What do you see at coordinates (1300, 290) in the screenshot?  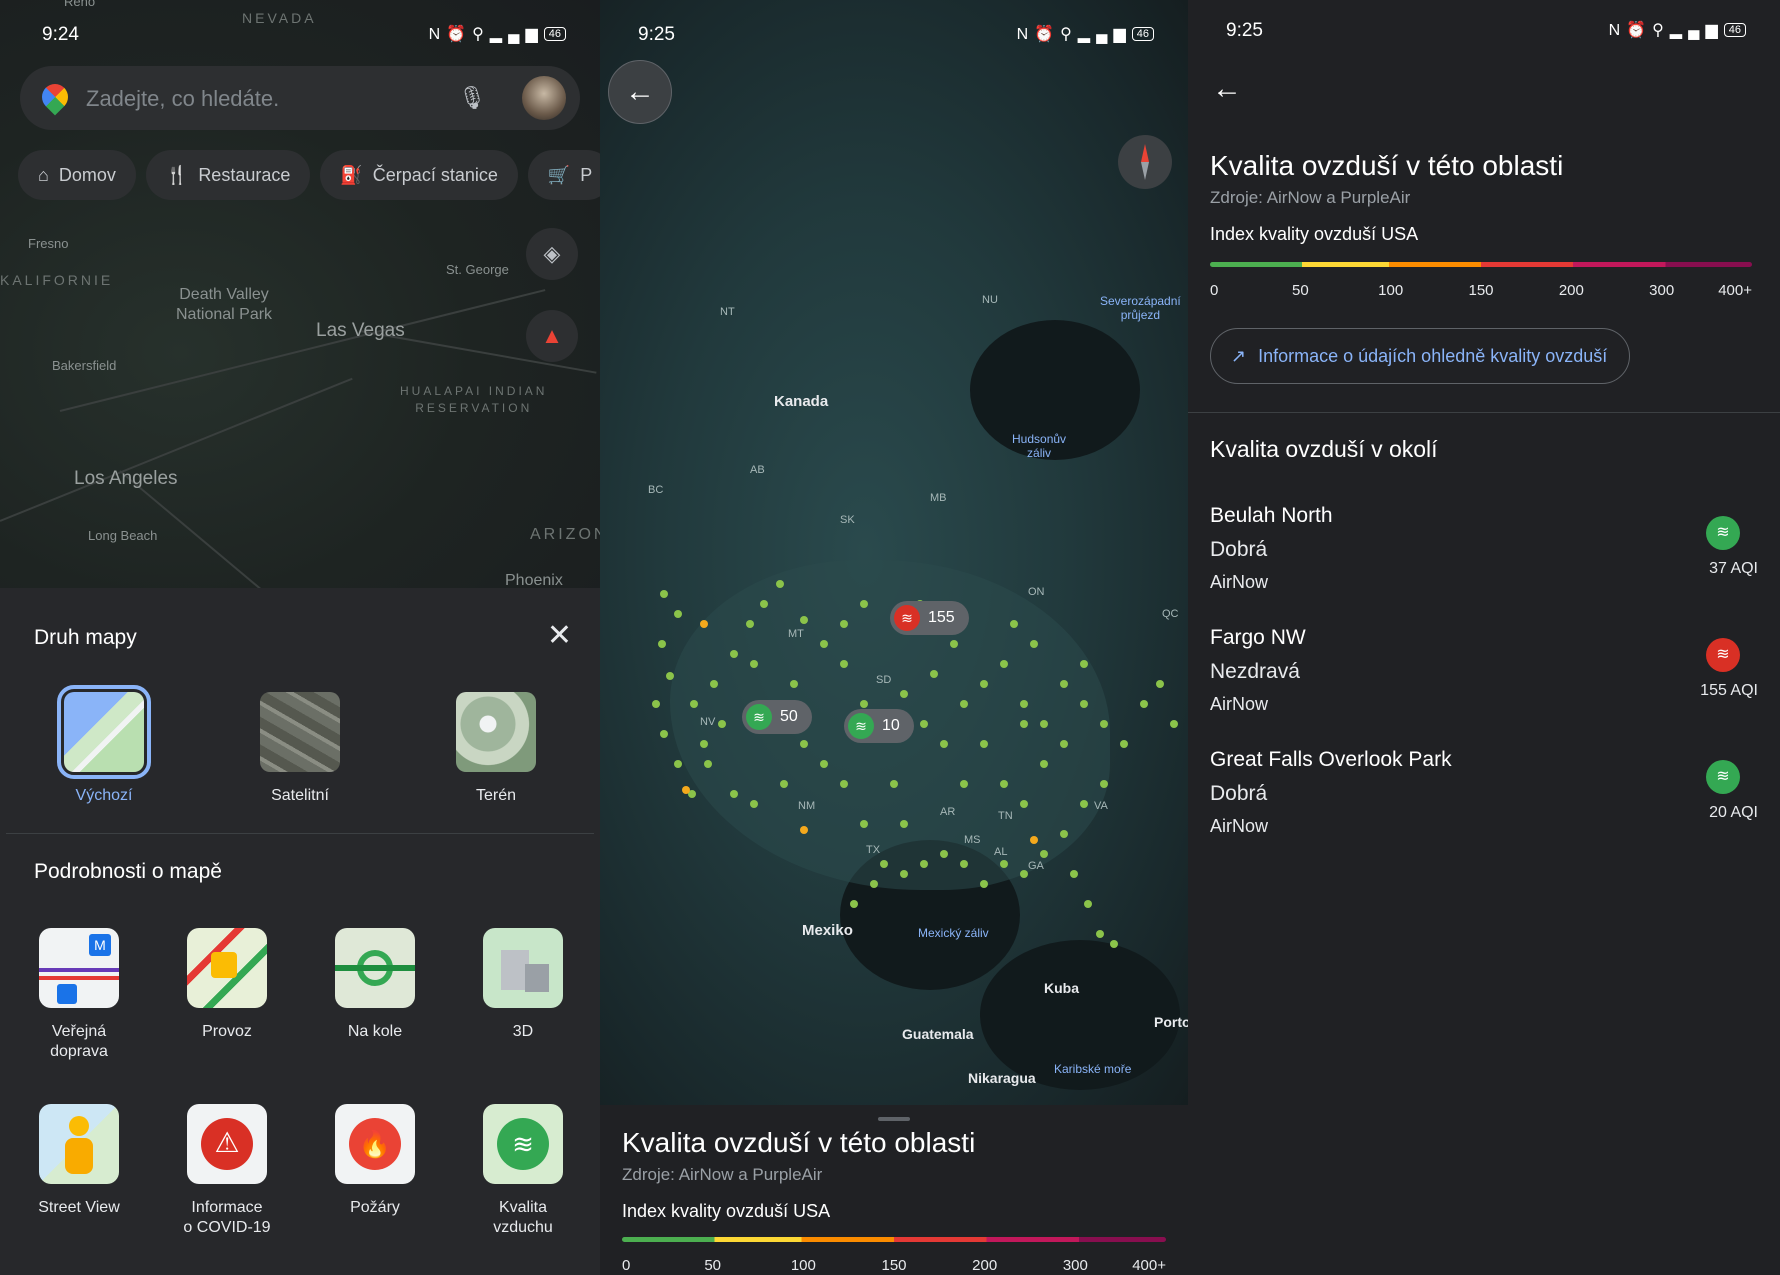 I see `aqi-tick-label: 50` at bounding box center [1300, 290].